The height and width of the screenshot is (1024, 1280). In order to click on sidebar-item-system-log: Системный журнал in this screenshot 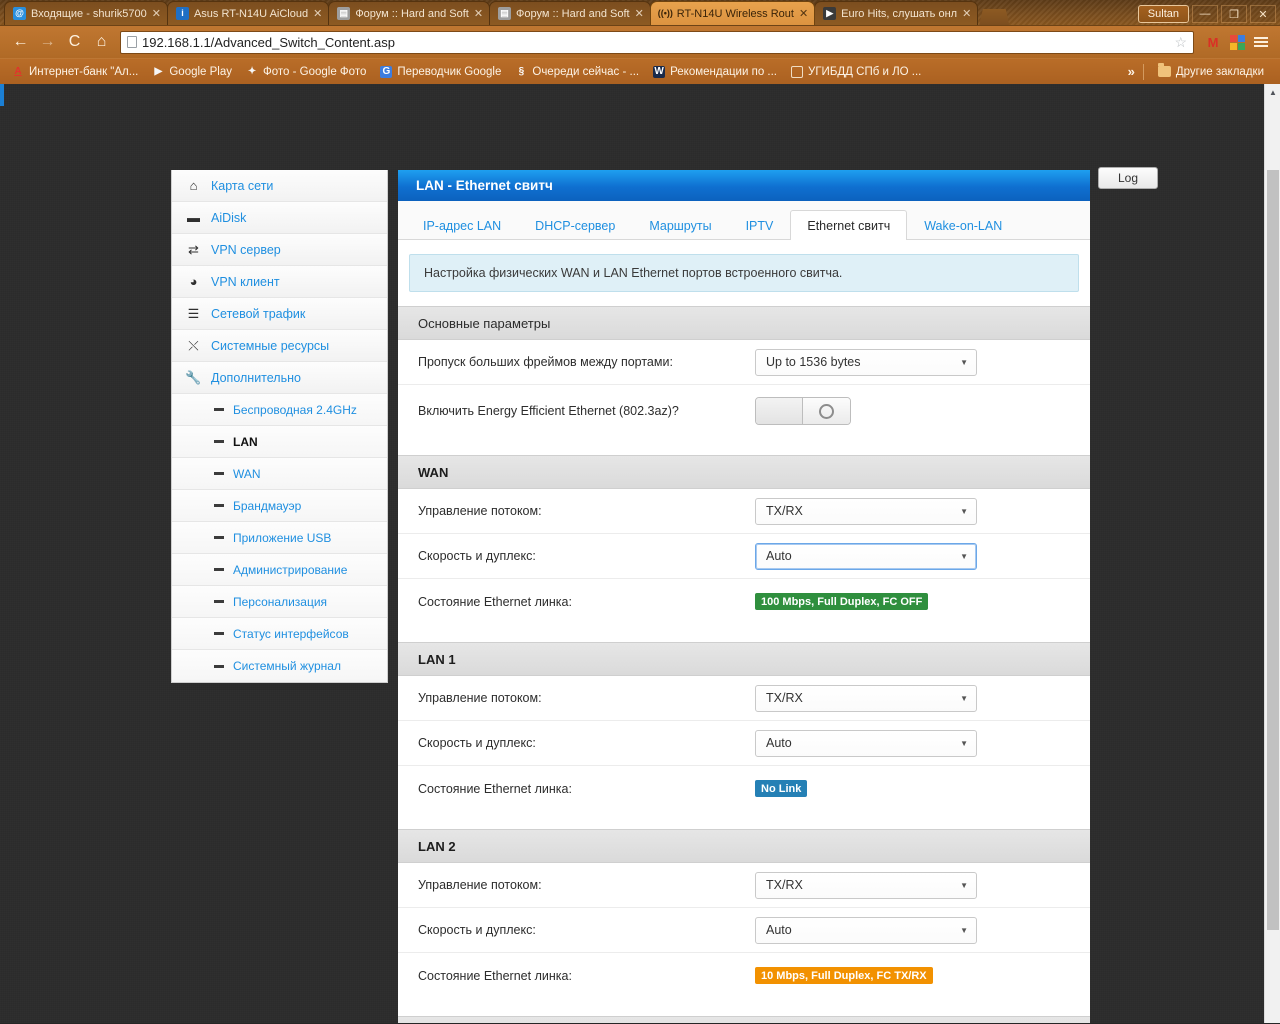, I will do `click(279, 666)`.